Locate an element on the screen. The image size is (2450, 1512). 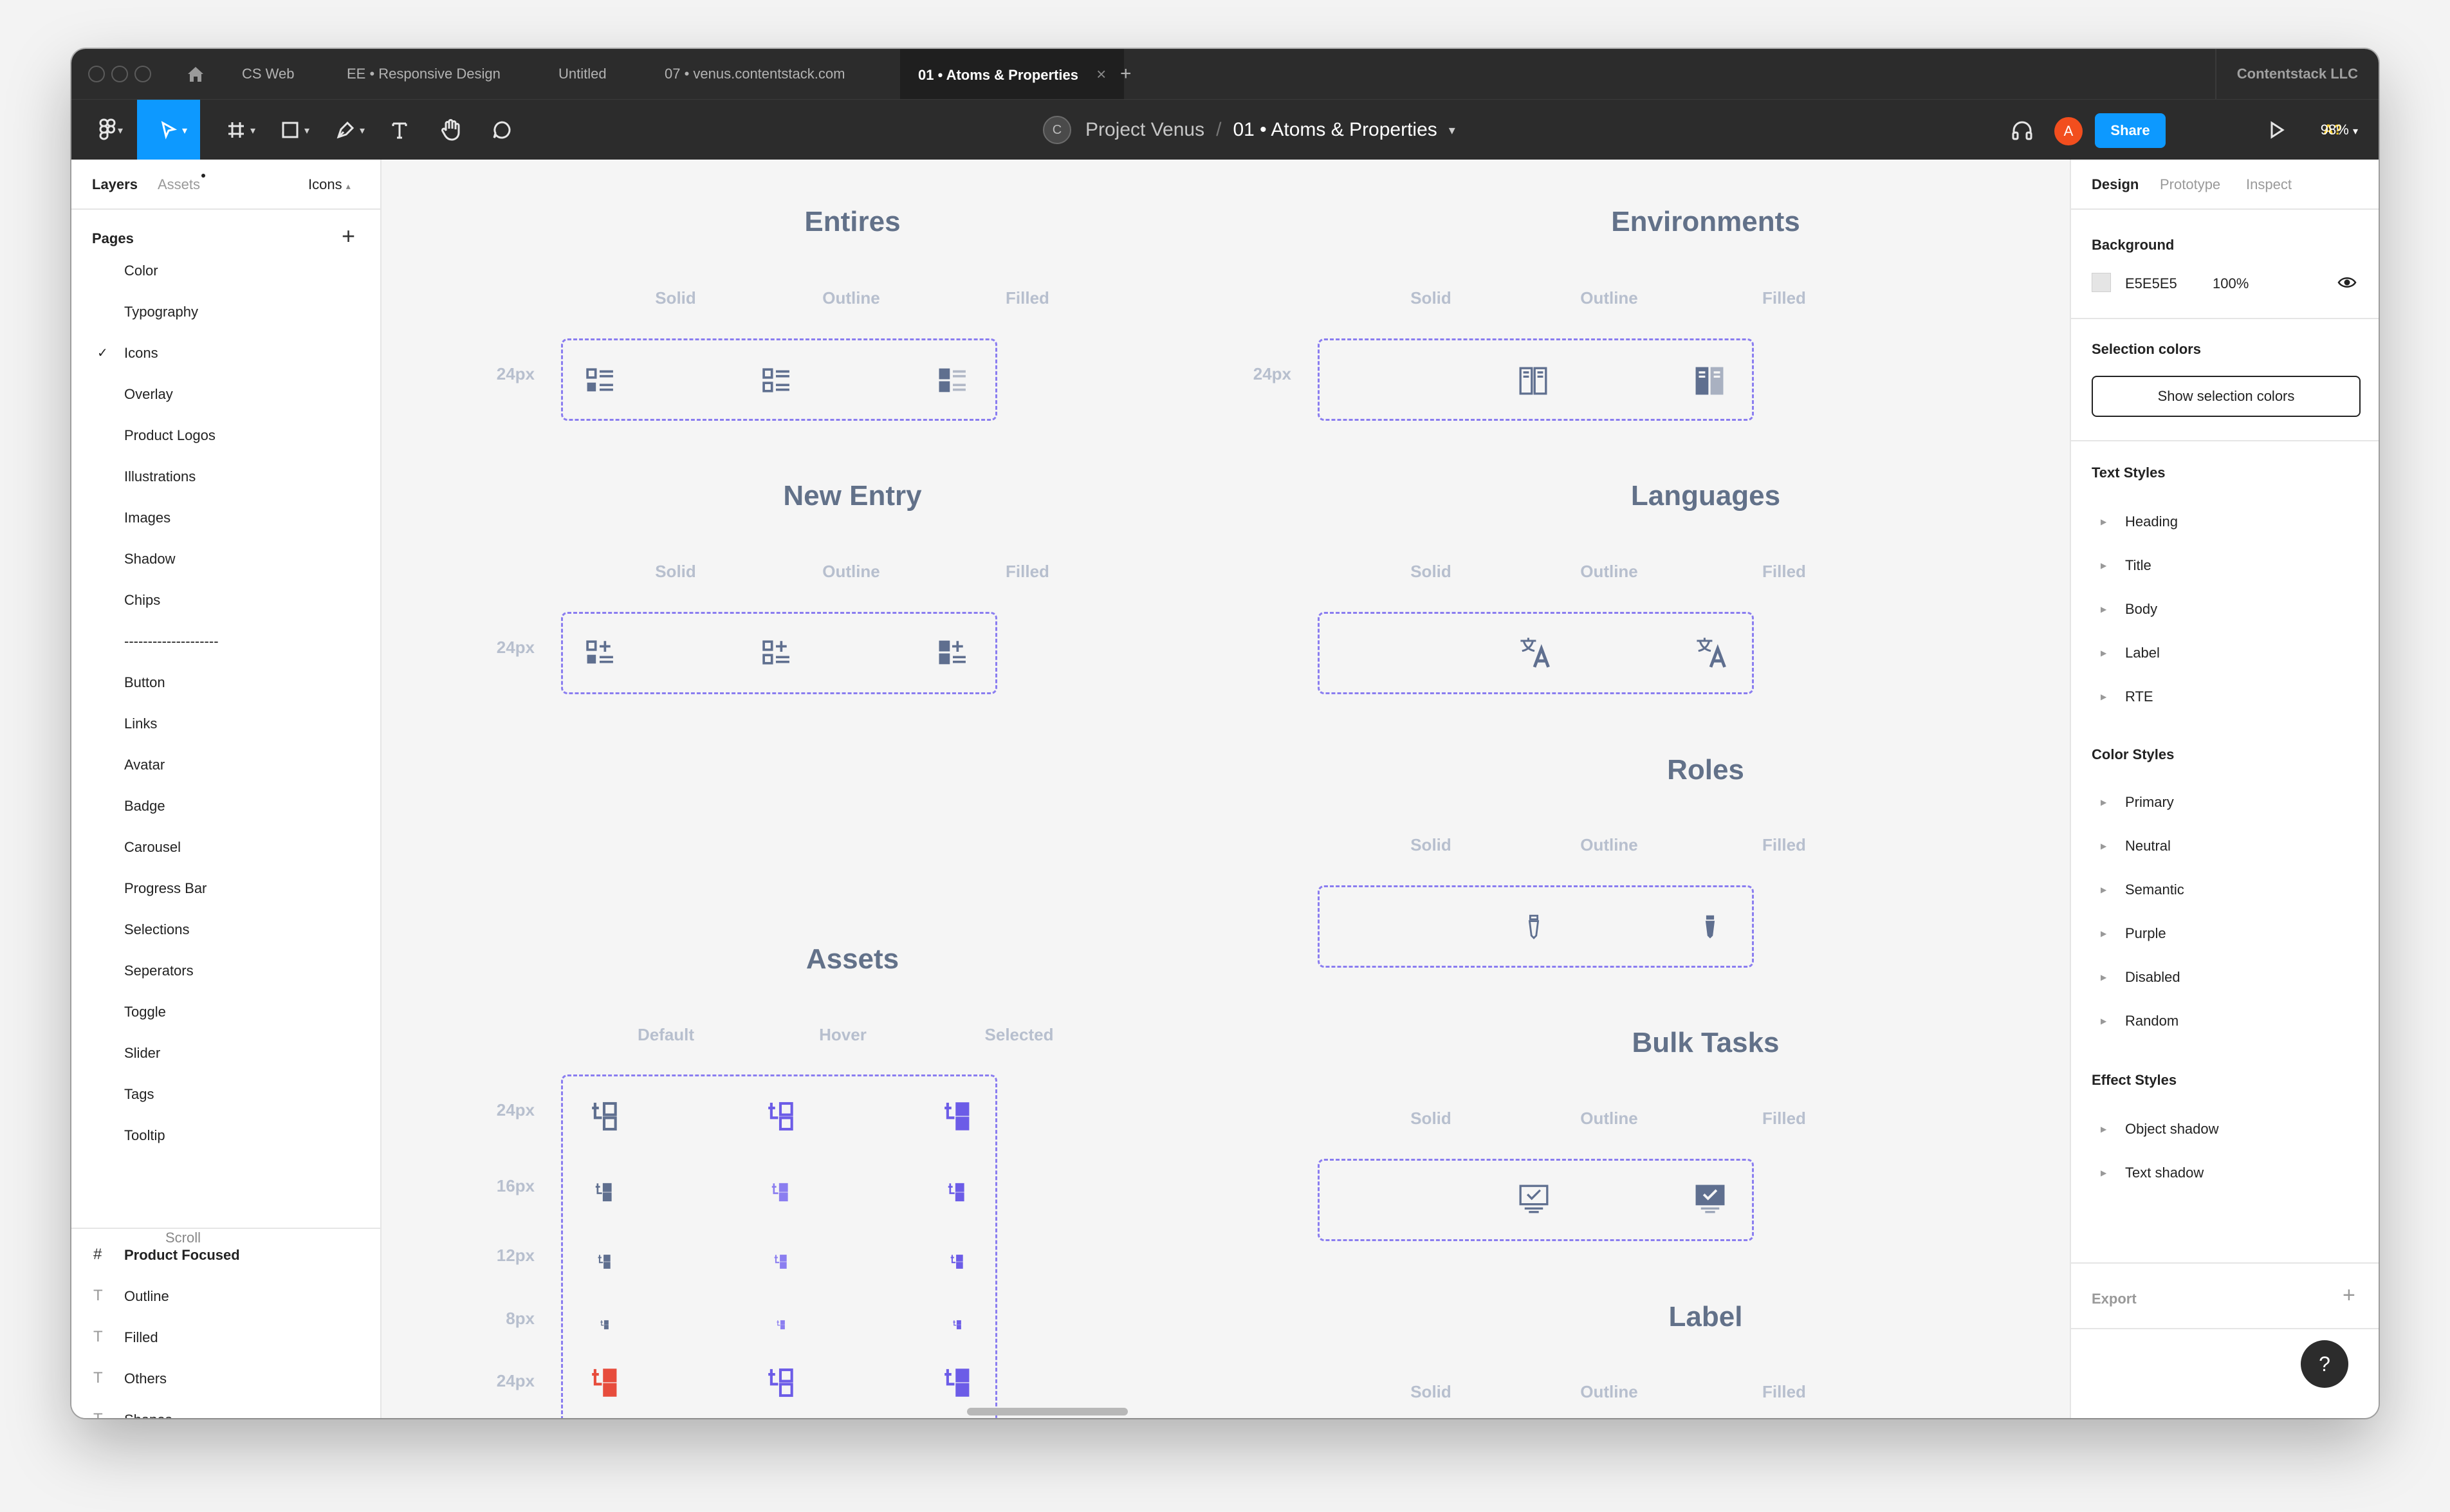
share-button: Share is located at coordinates (2130, 130).